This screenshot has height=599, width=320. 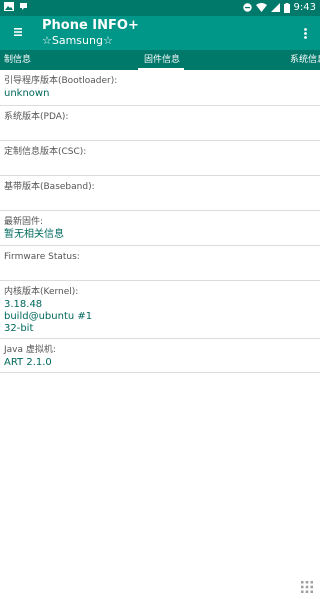 What do you see at coordinates (41, 292) in the screenshot?
I see `item-label: 内核版本(Kernel):` at bounding box center [41, 292].